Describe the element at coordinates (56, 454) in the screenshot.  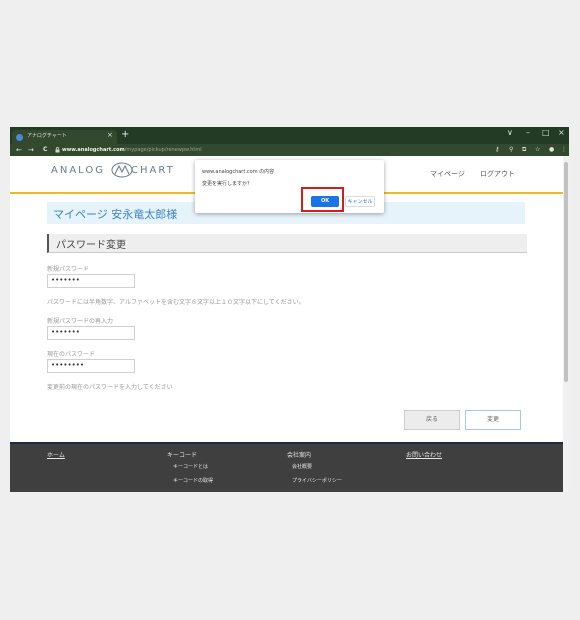
I see `footer-home-link: ホーム` at that location.